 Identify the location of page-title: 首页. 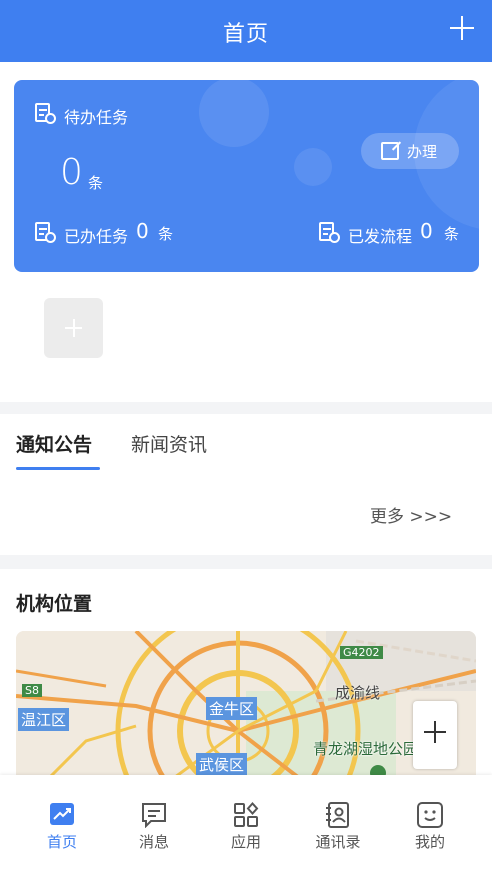
(245, 34).